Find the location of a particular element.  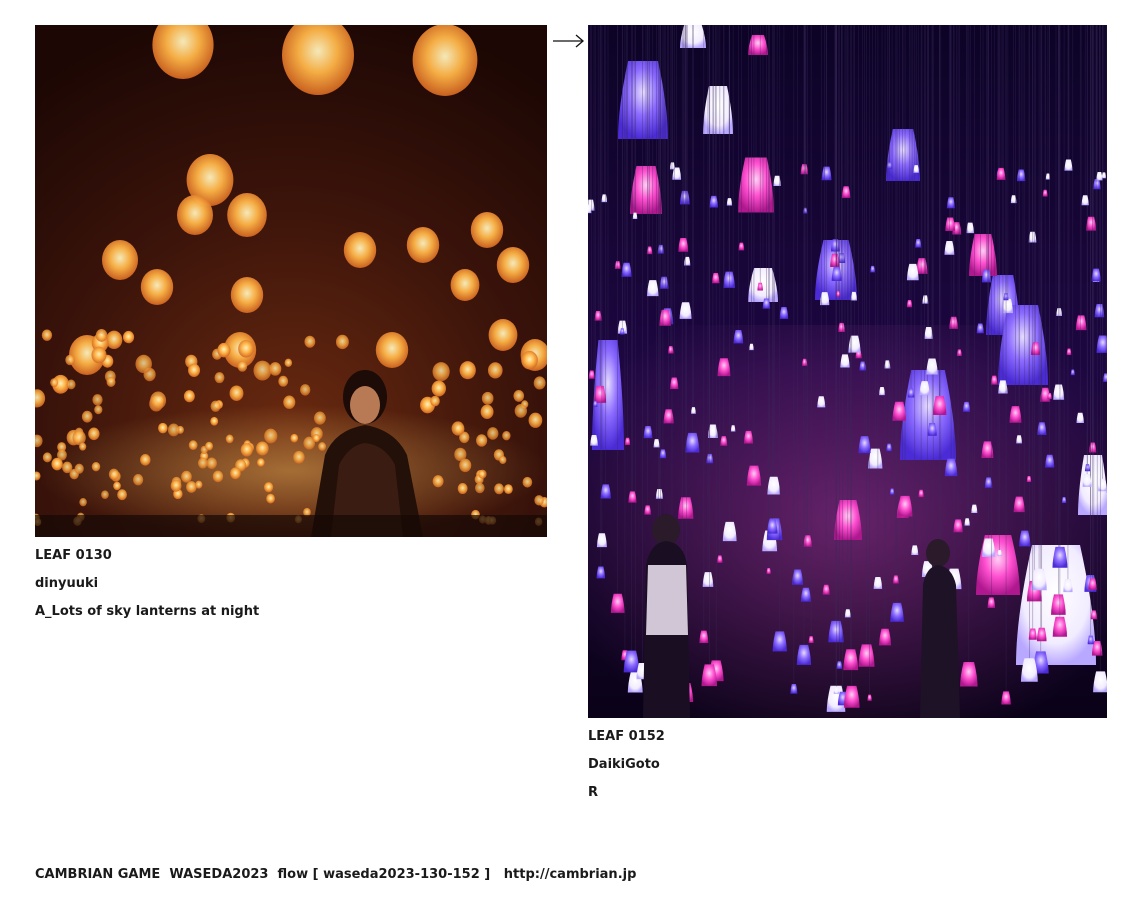

right-author: DaikiGoto is located at coordinates (624, 765).